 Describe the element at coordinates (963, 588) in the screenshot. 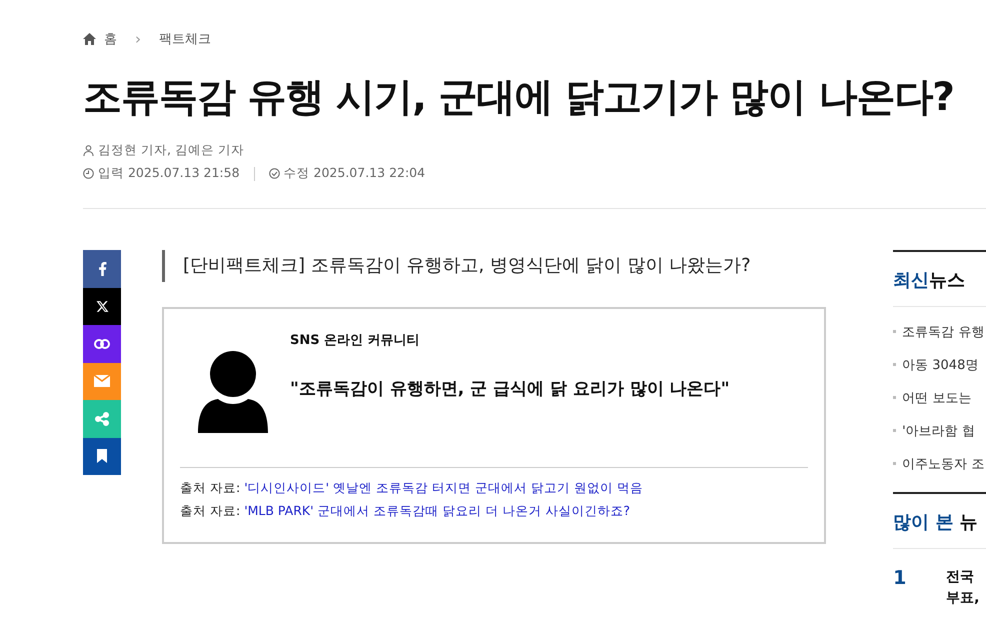

I see `most-viewed-link: 전국 부표,` at that location.